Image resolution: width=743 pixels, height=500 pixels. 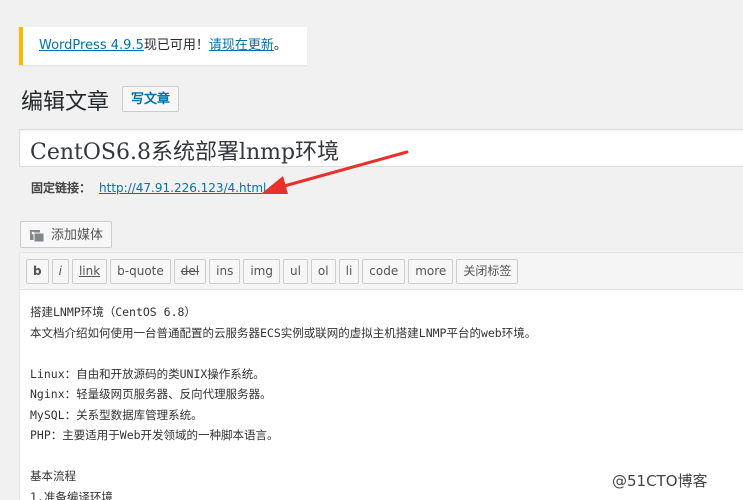 What do you see at coordinates (151, 99) in the screenshot?
I see `add-new-post-button: 写文章` at bounding box center [151, 99].